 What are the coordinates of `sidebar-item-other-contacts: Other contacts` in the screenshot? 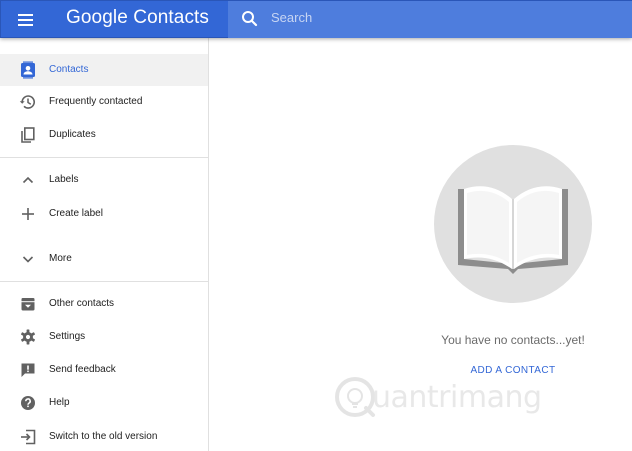 It's located at (104, 304).